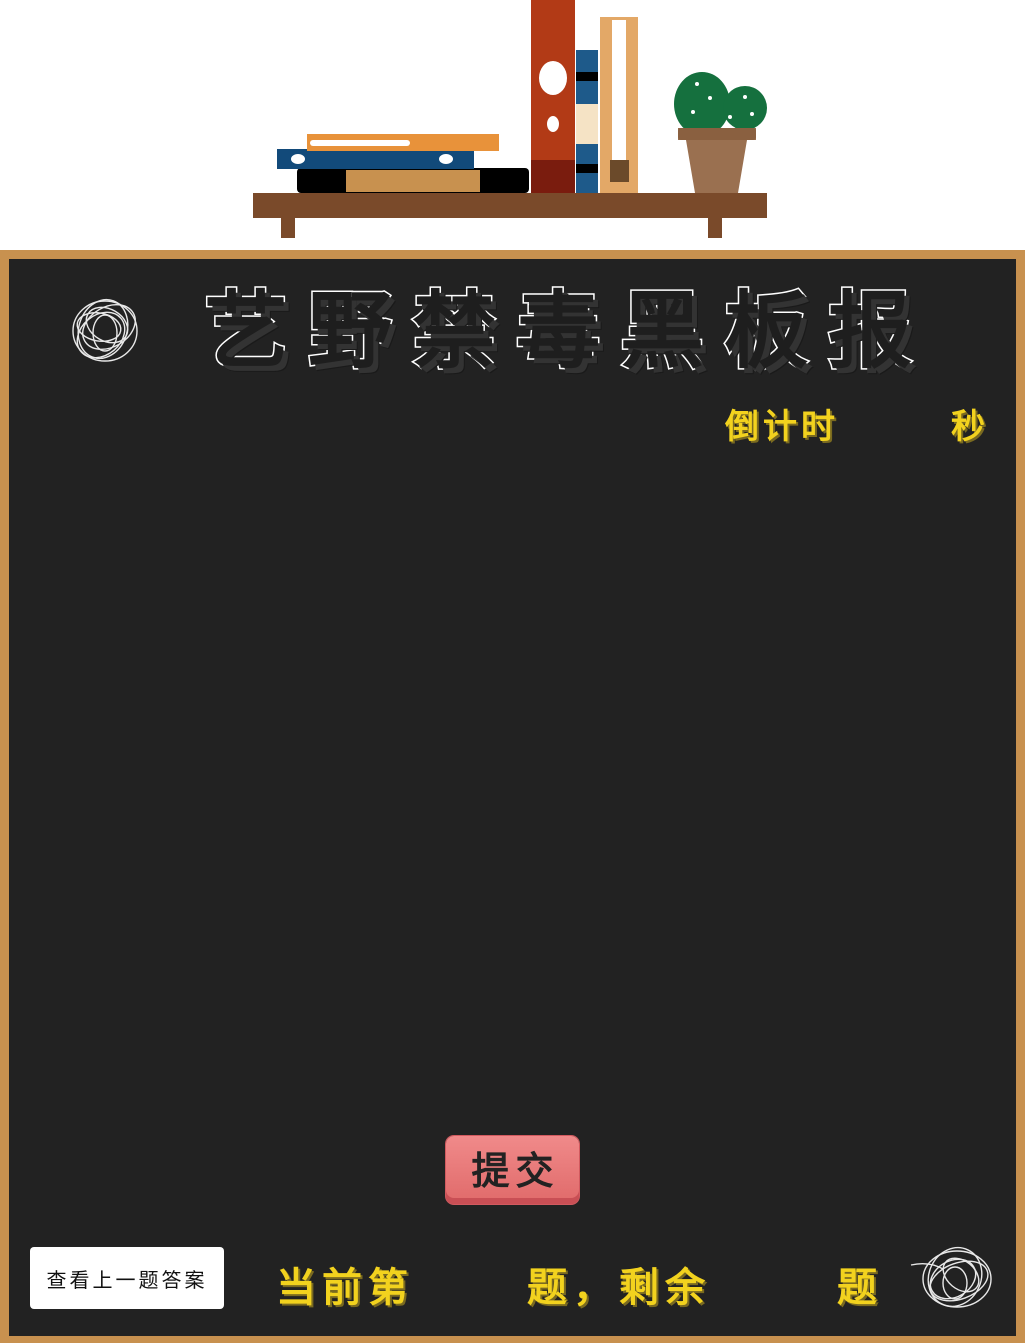 Image resolution: width=1025 pixels, height=1343 pixels. Describe the element at coordinates (567, 331) in the screenshot. I see `page-title: 艺野禁毒黑板报` at that location.